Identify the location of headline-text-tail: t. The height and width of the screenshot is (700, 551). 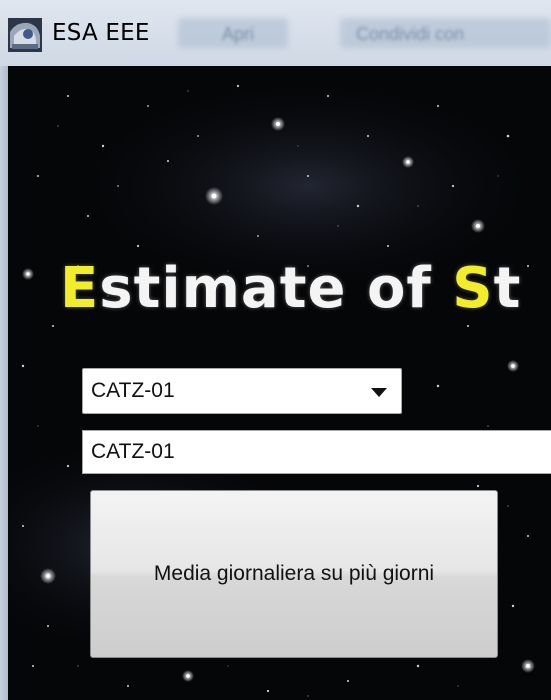
(507, 288).